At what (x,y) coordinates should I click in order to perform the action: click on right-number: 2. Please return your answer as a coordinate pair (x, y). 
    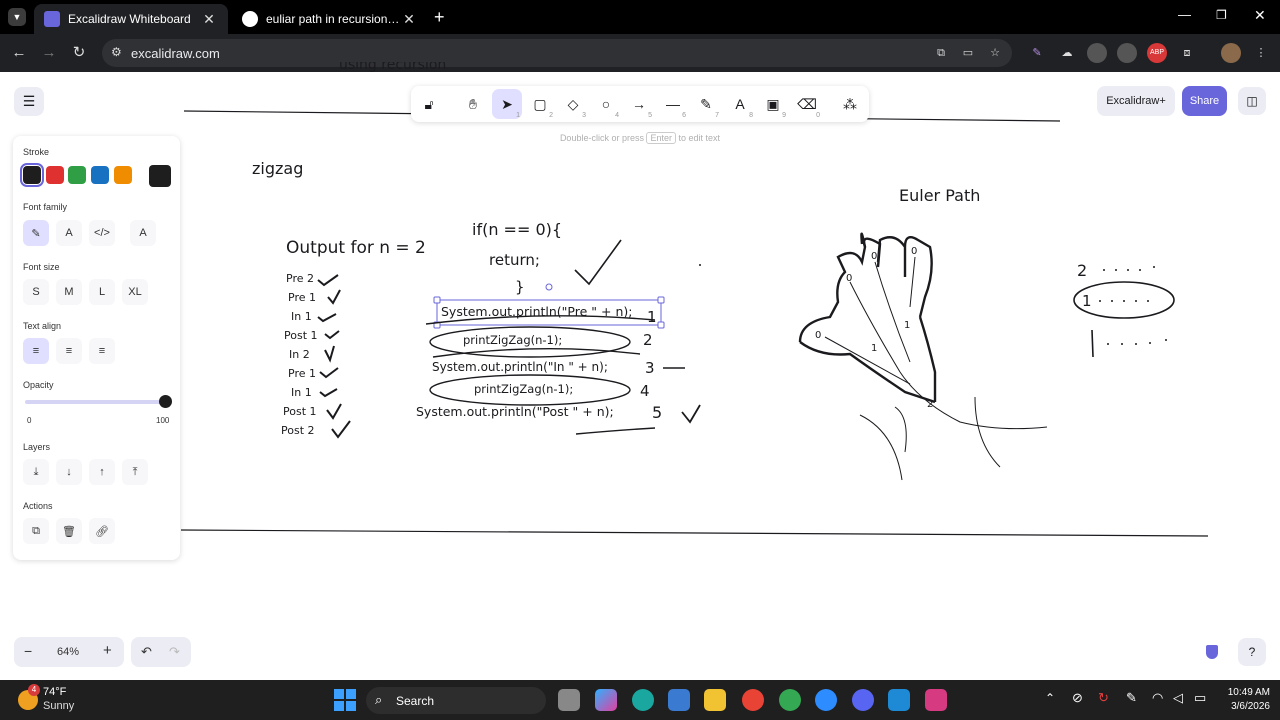
    Looking at the image, I should click on (1082, 270).